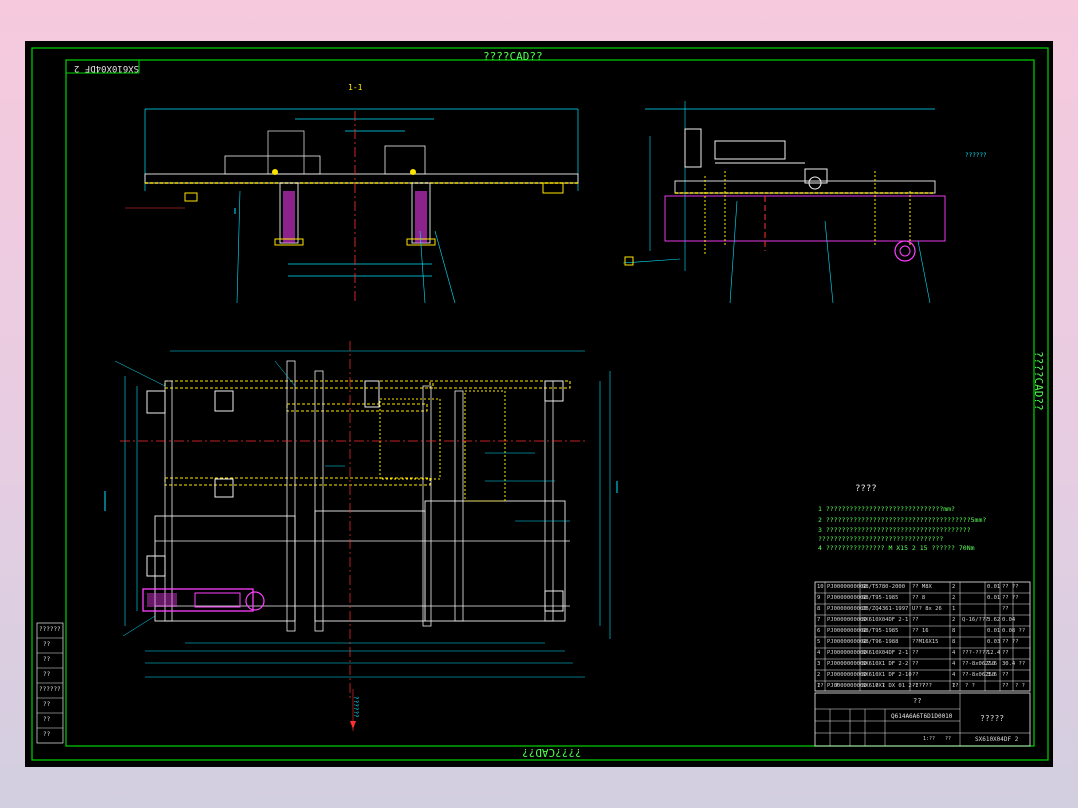 The image size is (1078, 808). Describe the element at coordinates (47, 734) in the screenshot. I see `rev-label-8: ??` at that location.